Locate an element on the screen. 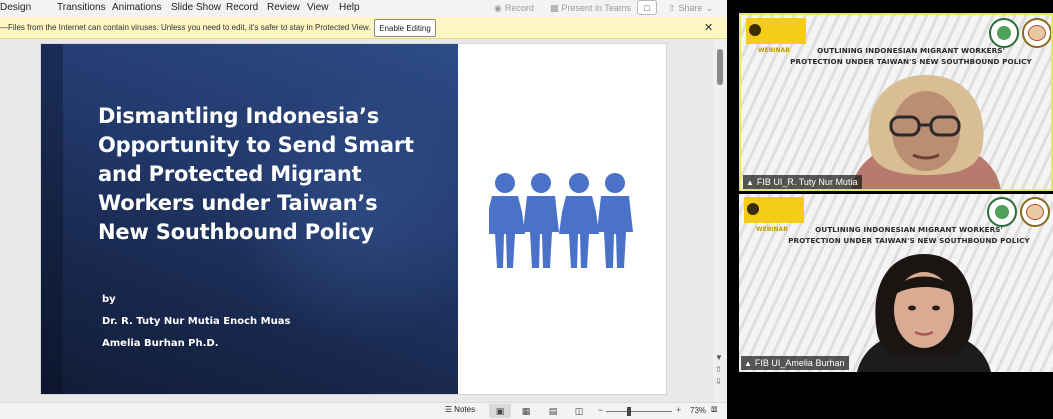 Image resolution: width=1053 pixels, height=419 pixels. notes-label: Notes is located at coordinates (465, 409).